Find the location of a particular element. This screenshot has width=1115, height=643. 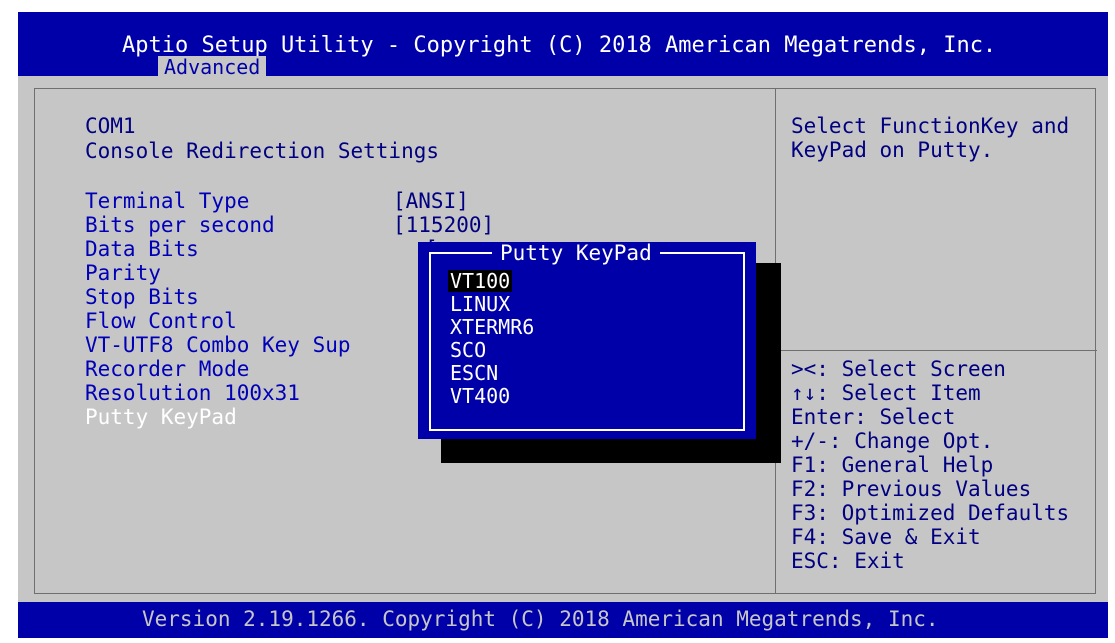

setting-label-vt-utf8: VT-UTF8 Combo Key Sup is located at coordinates (218, 345).